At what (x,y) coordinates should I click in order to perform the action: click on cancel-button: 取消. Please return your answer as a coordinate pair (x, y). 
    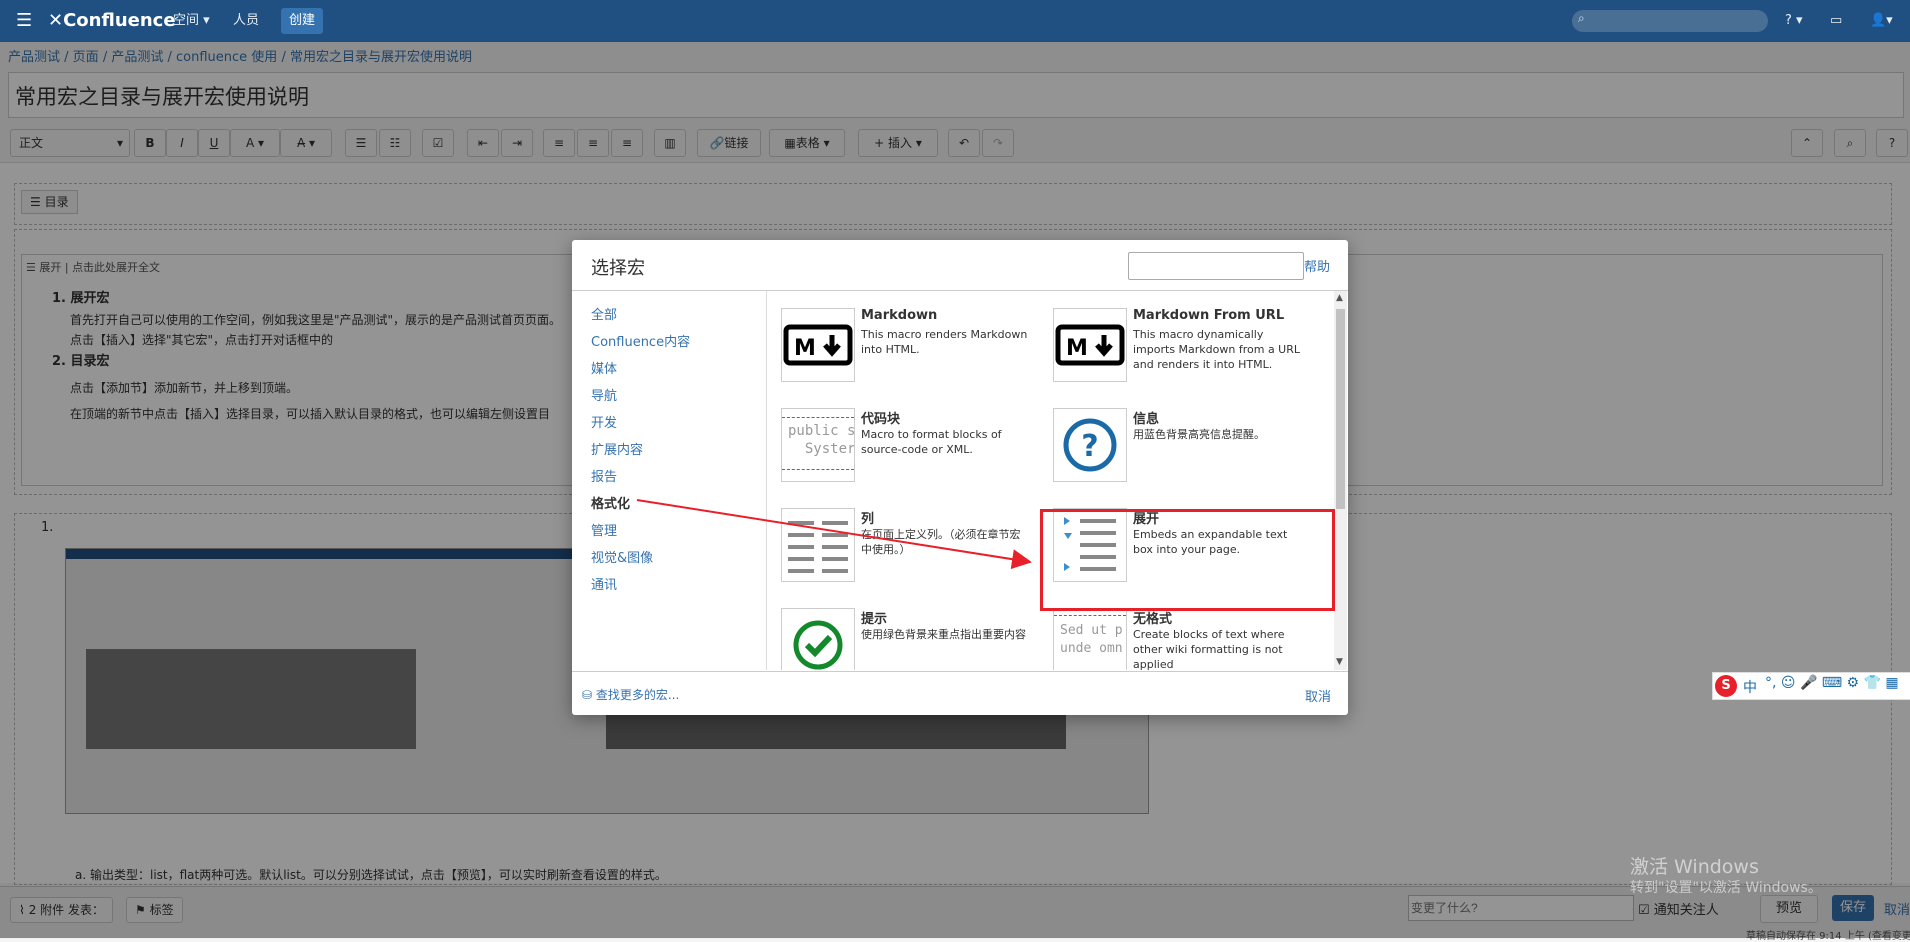
    Looking at the image, I should click on (1318, 695).